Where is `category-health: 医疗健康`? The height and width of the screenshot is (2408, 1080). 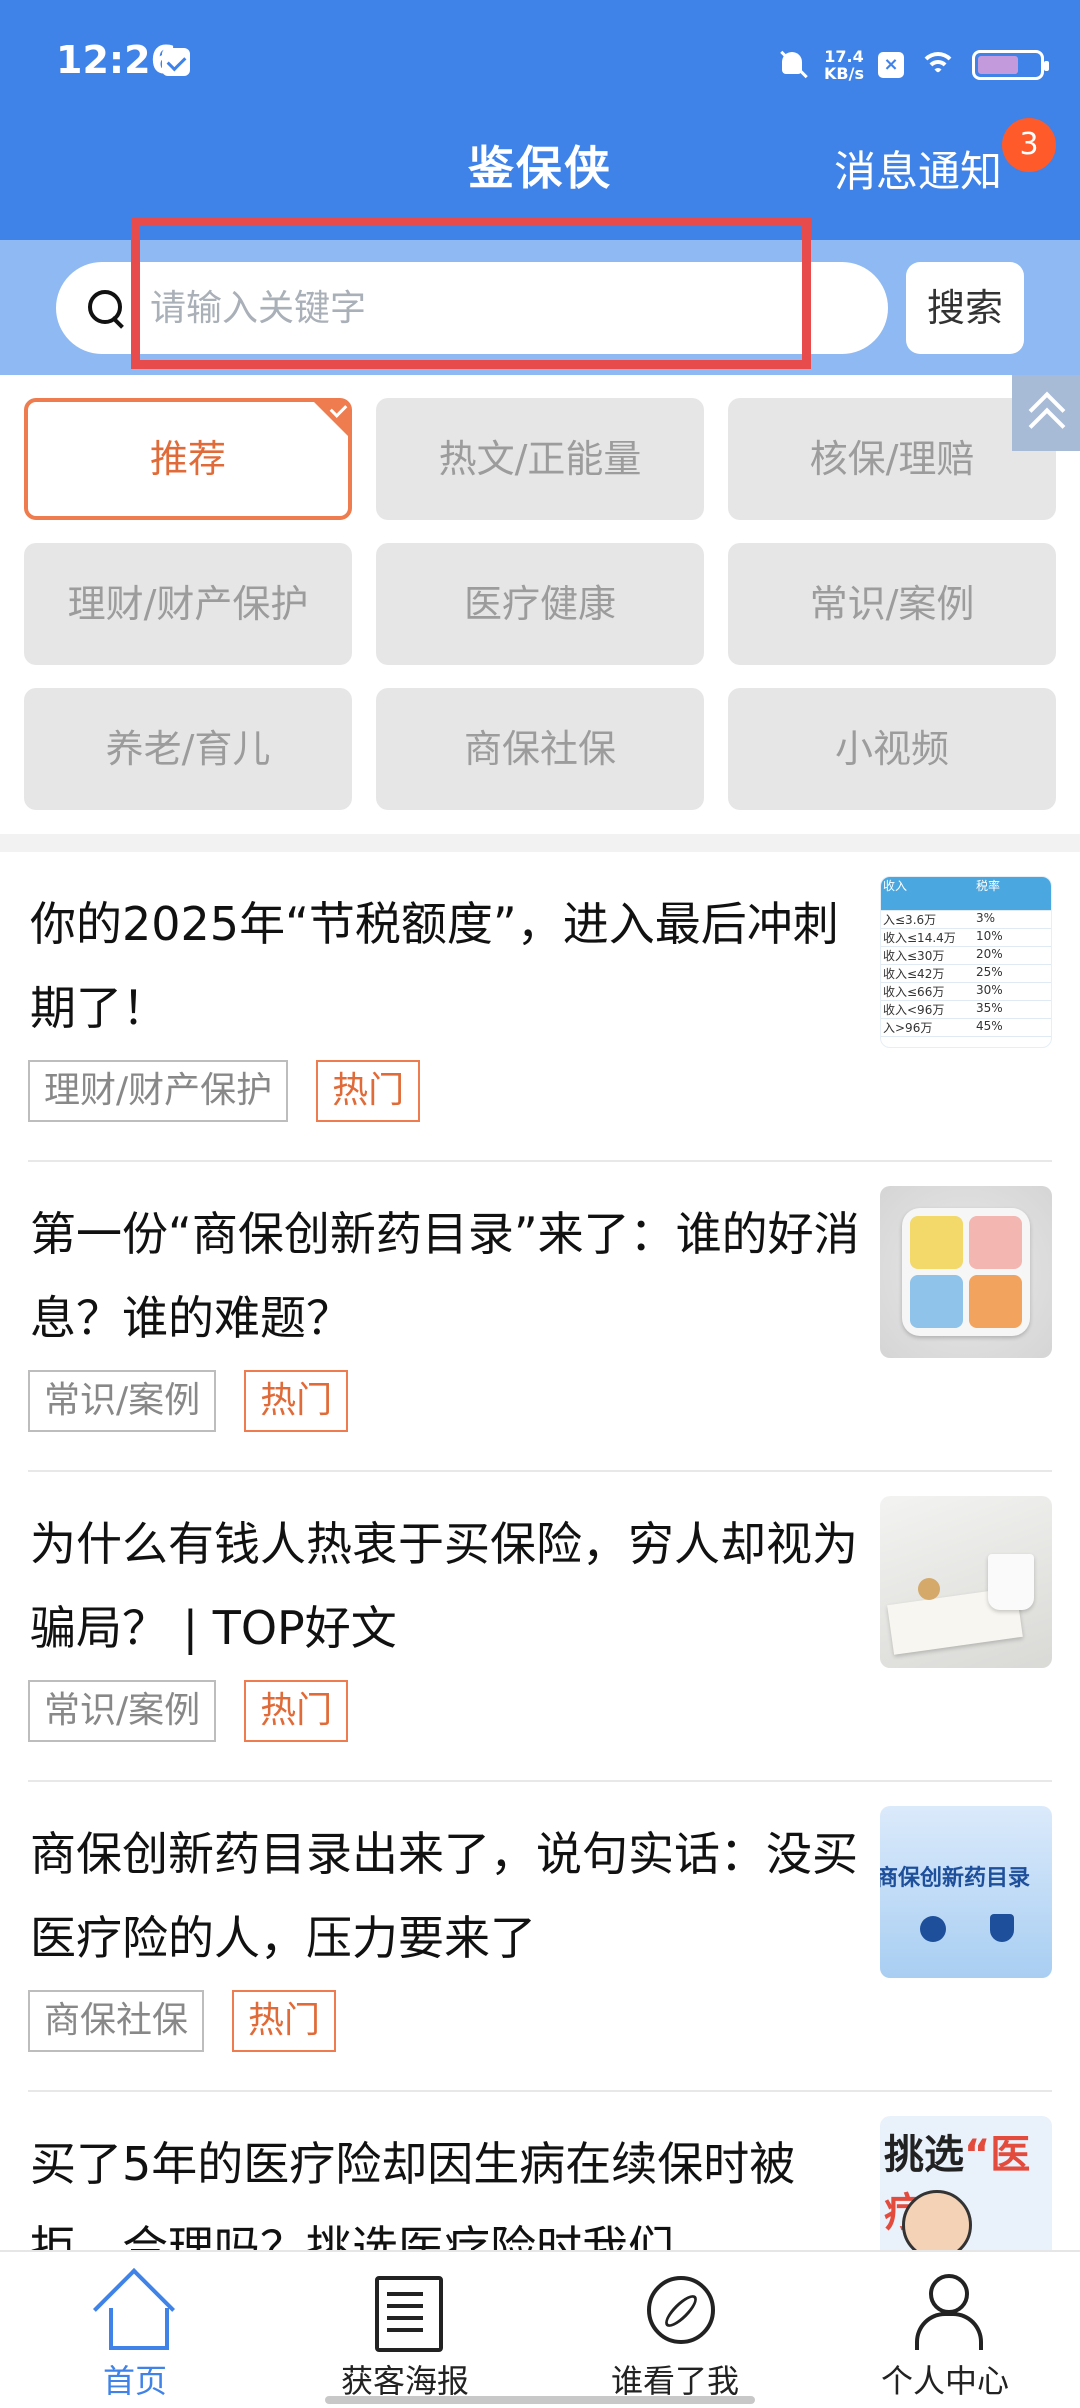 category-health: 医疗健康 is located at coordinates (540, 604).